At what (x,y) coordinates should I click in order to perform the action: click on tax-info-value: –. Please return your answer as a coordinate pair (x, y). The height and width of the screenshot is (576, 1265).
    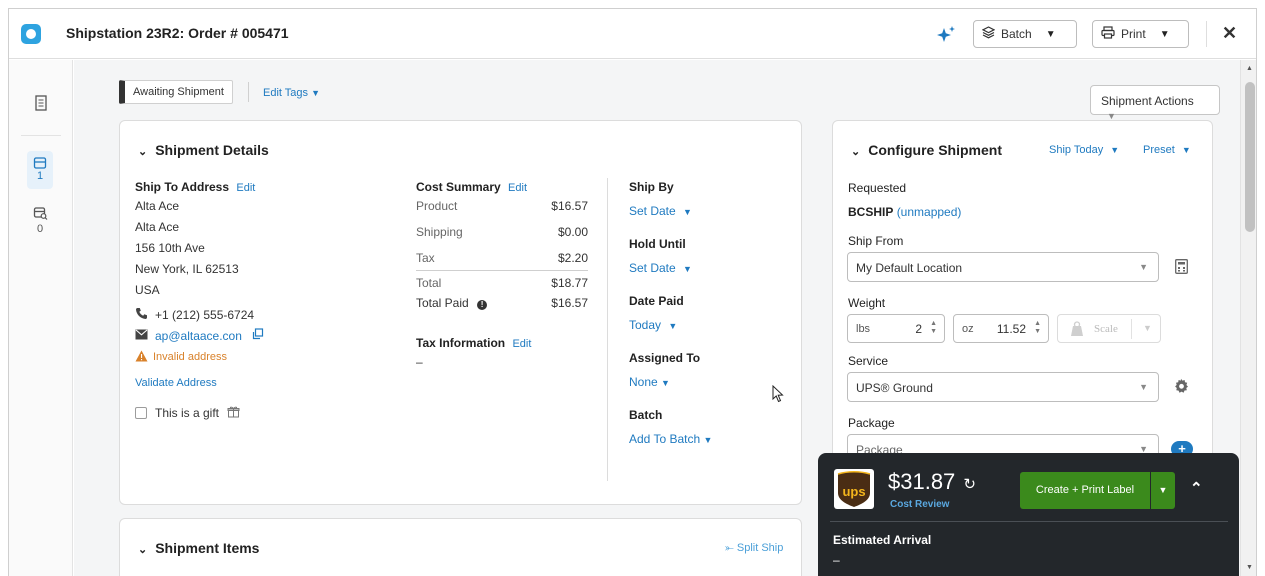
    Looking at the image, I should click on (419, 362).